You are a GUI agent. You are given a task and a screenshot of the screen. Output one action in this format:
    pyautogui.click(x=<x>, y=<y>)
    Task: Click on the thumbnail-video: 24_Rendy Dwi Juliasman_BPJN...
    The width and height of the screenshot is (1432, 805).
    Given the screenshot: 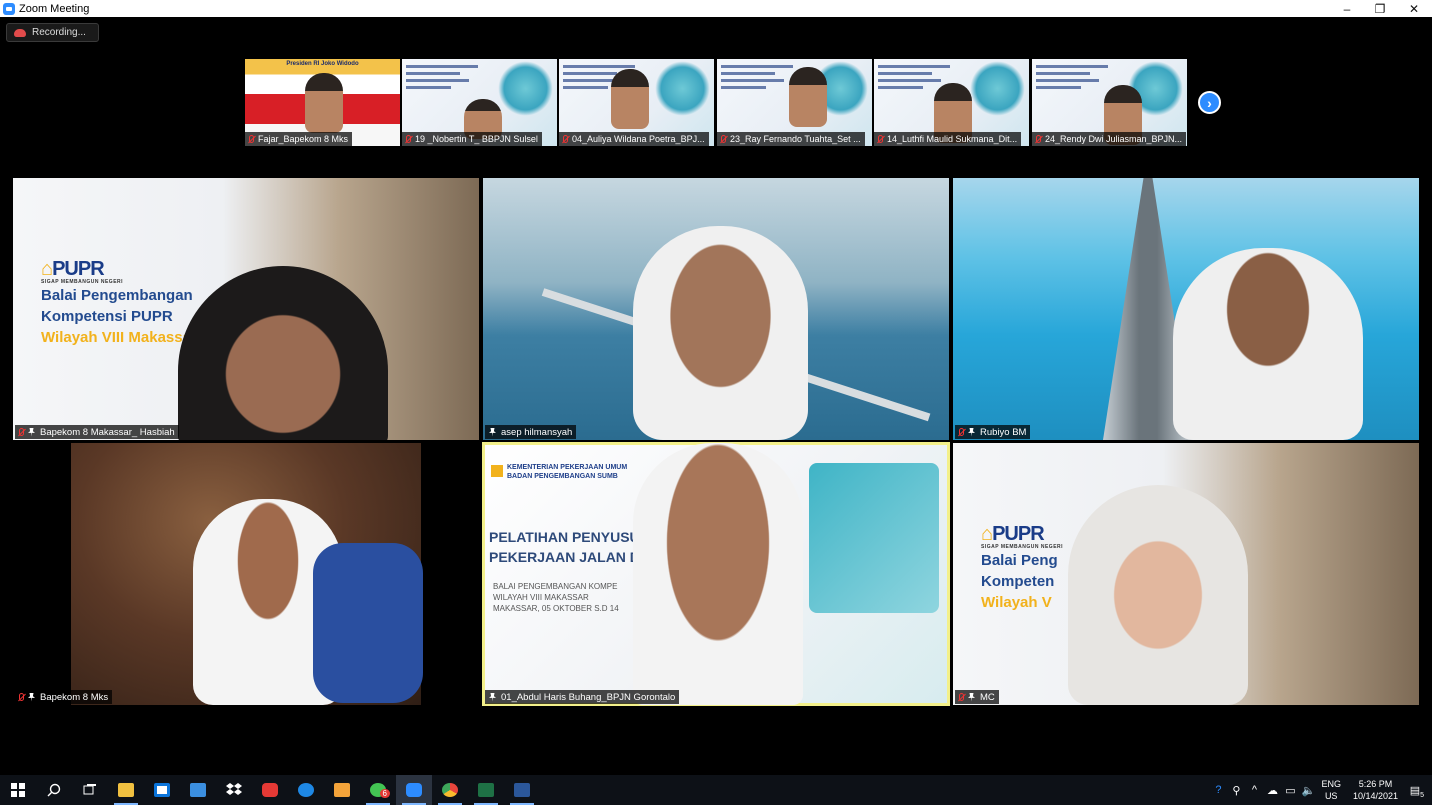 What is the action you would take?
    pyautogui.click(x=1109, y=102)
    